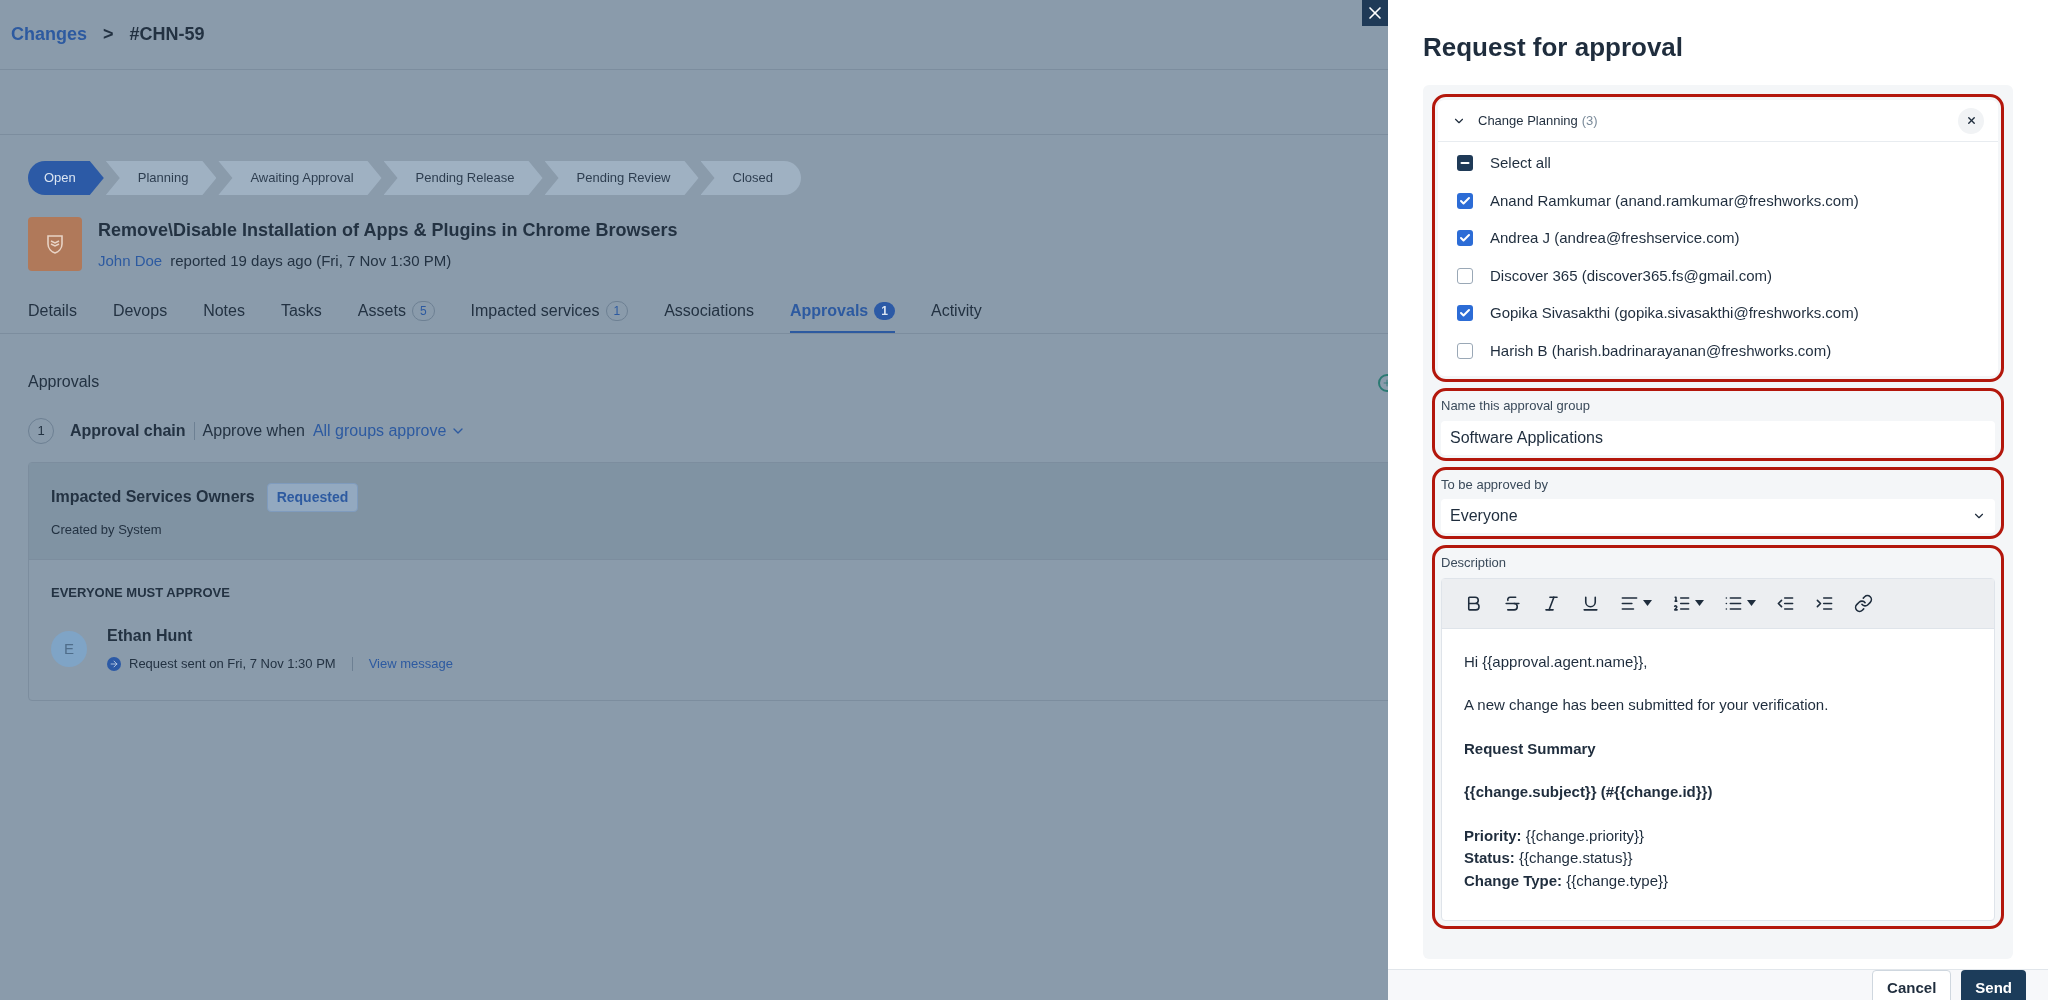 The height and width of the screenshot is (1000, 2048). I want to click on change-icon, so click(55, 244).